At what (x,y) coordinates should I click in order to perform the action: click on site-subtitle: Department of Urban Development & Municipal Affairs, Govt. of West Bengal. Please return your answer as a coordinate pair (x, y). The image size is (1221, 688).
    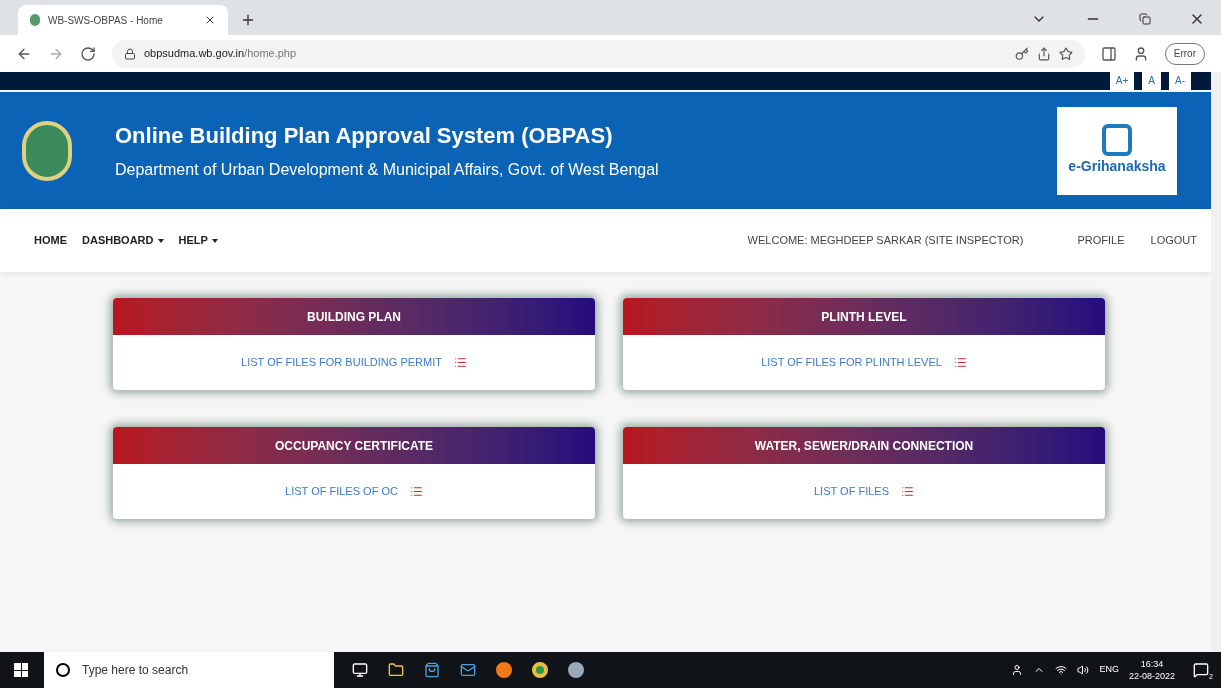
    Looking at the image, I should click on (387, 170).